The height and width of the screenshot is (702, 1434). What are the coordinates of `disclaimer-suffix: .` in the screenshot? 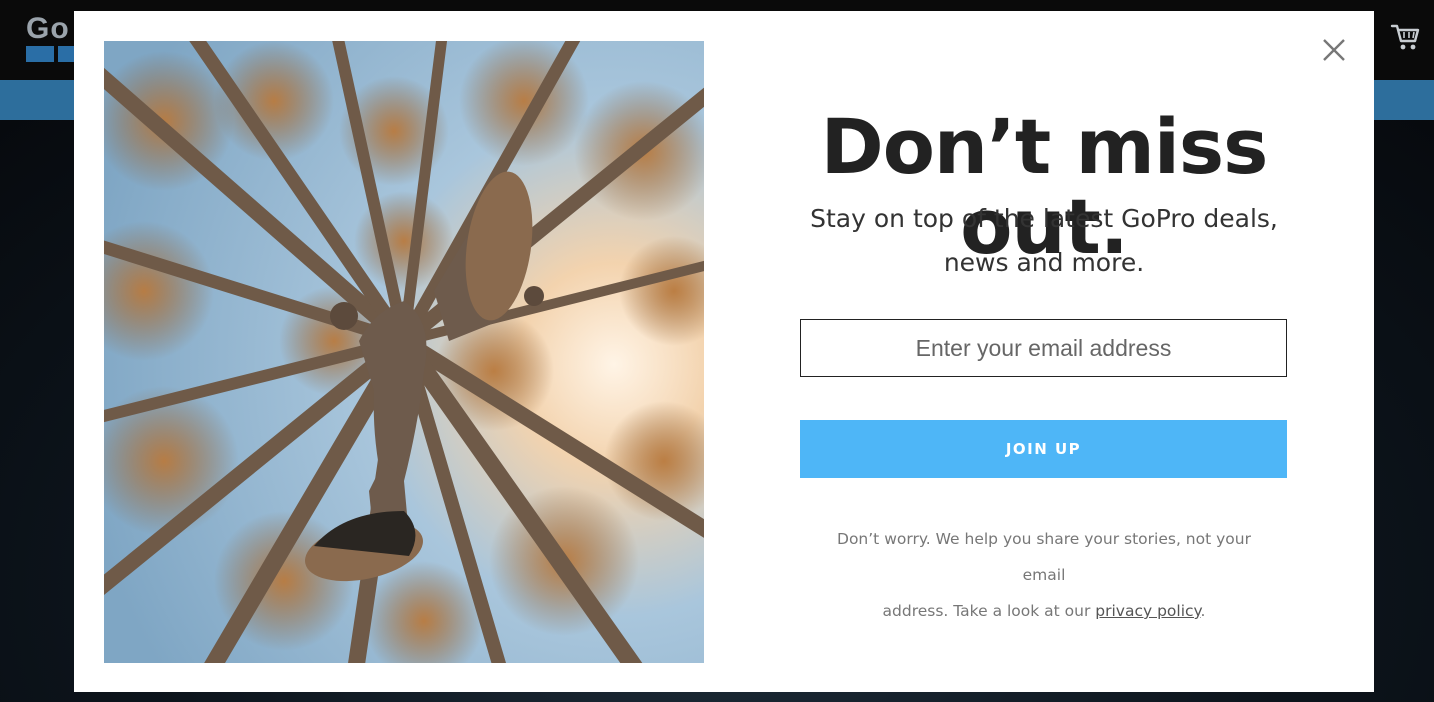 It's located at (1203, 611).